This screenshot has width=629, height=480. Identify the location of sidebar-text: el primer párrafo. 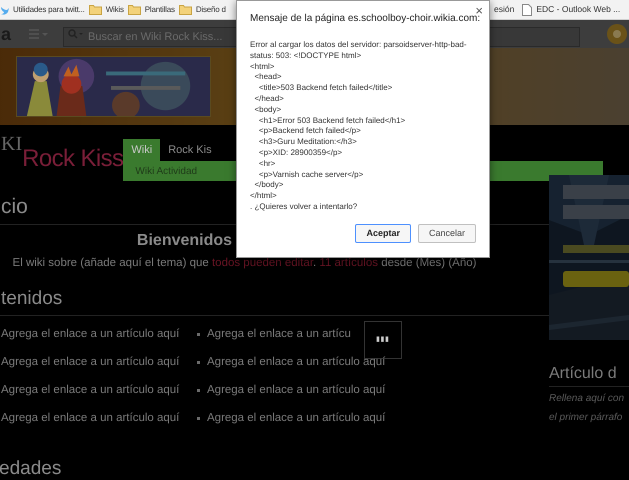
(586, 418).